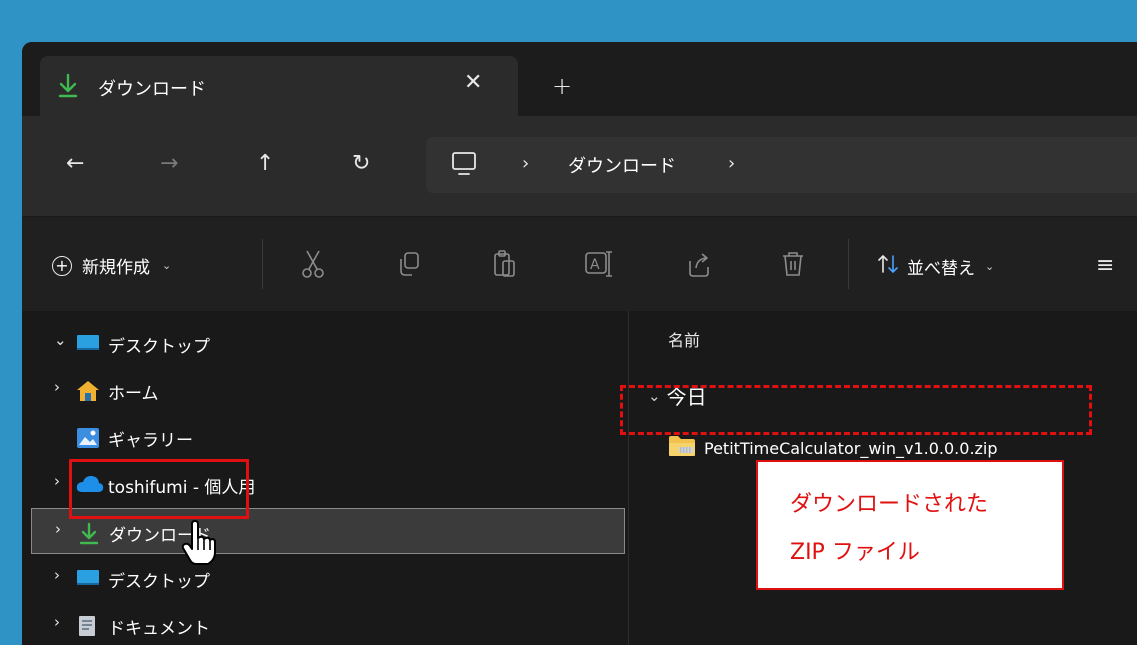 The image size is (1137, 645). What do you see at coordinates (622, 165) in the screenshot?
I see `breadcrumb-downloads: ダウンロード` at bounding box center [622, 165].